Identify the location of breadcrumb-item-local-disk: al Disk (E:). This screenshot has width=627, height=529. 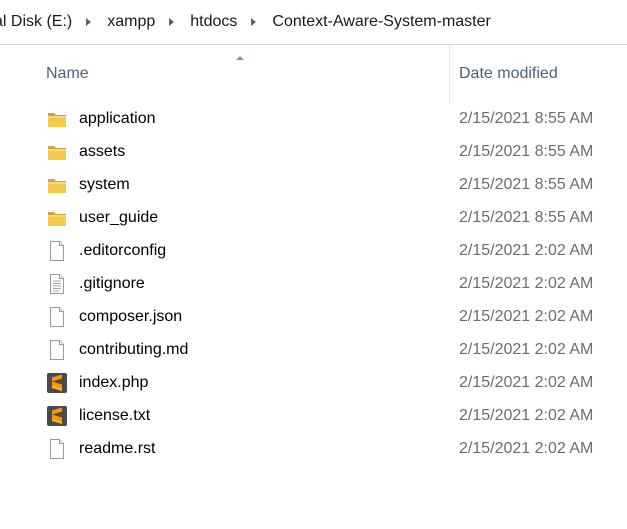
(37, 22).